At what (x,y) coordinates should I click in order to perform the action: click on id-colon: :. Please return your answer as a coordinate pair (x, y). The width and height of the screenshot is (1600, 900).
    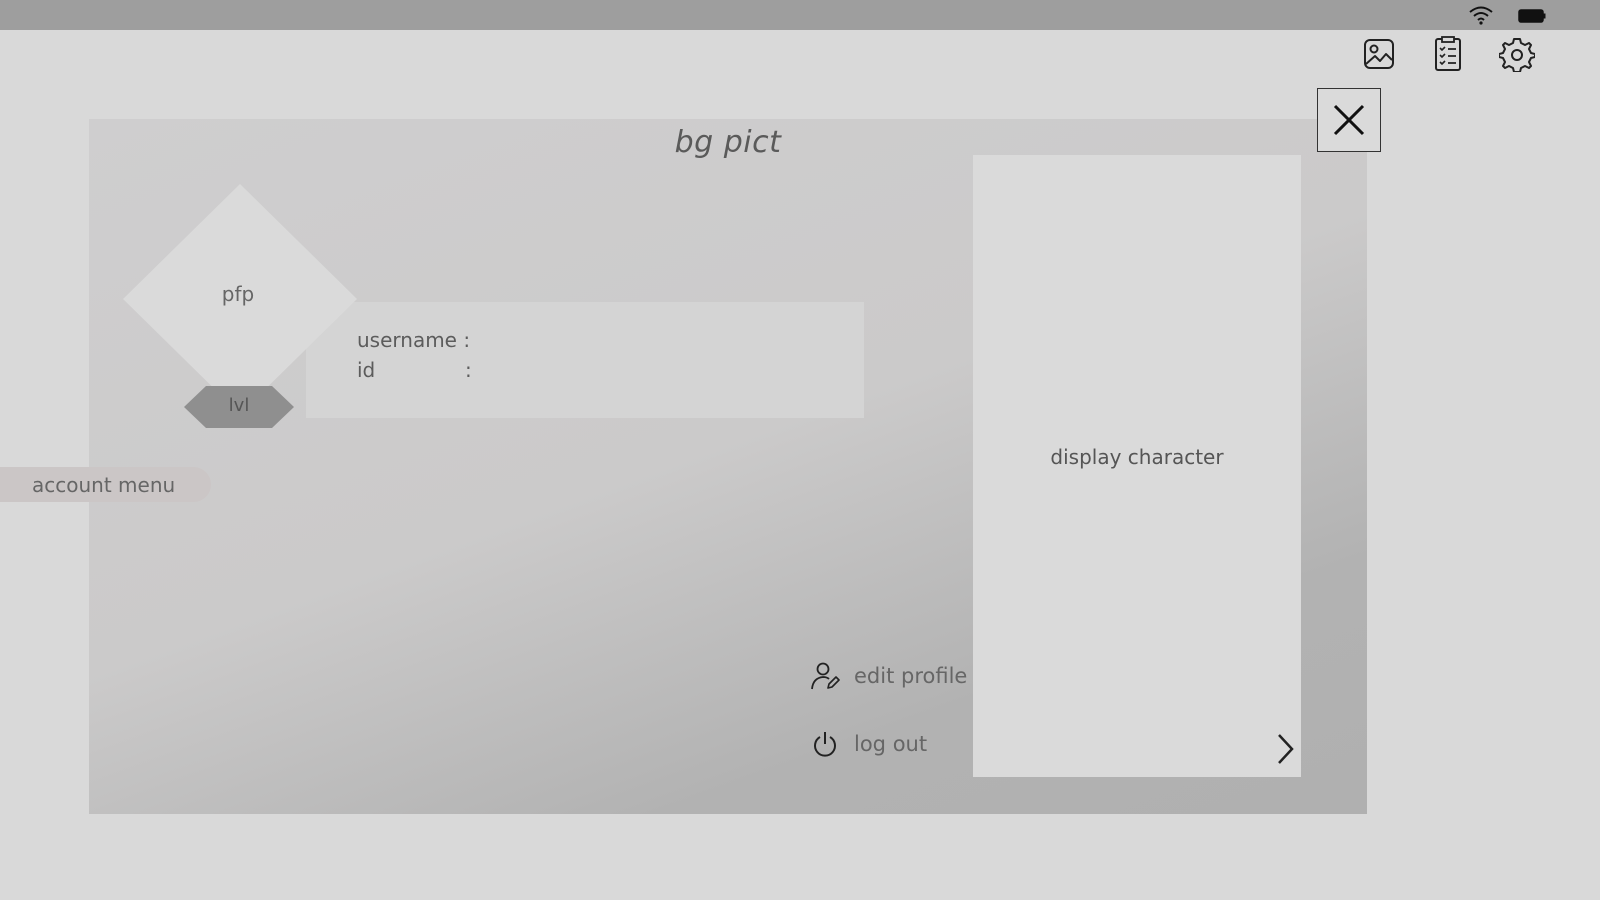
    Looking at the image, I should click on (468, 370).